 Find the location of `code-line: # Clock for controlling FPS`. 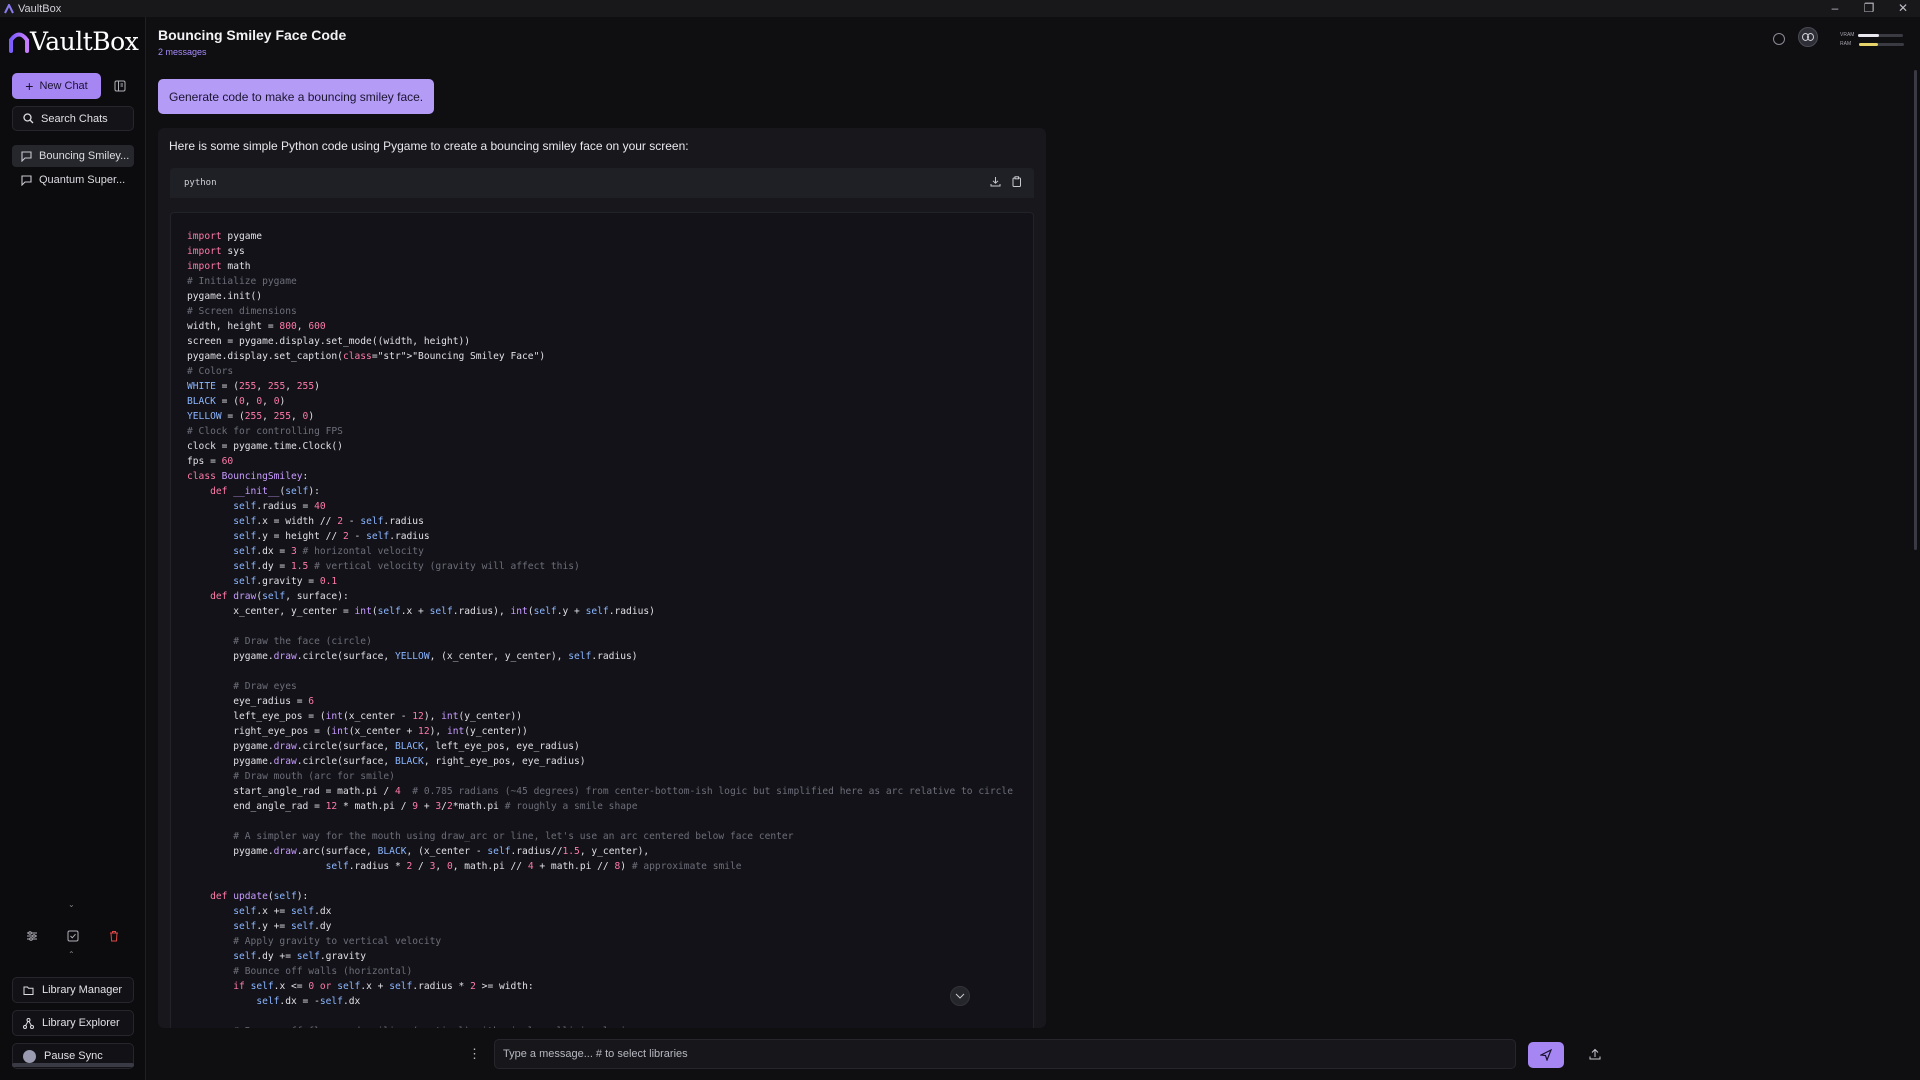

code-line: # Clock for controlling FPS is located at coordinates (265, 431).